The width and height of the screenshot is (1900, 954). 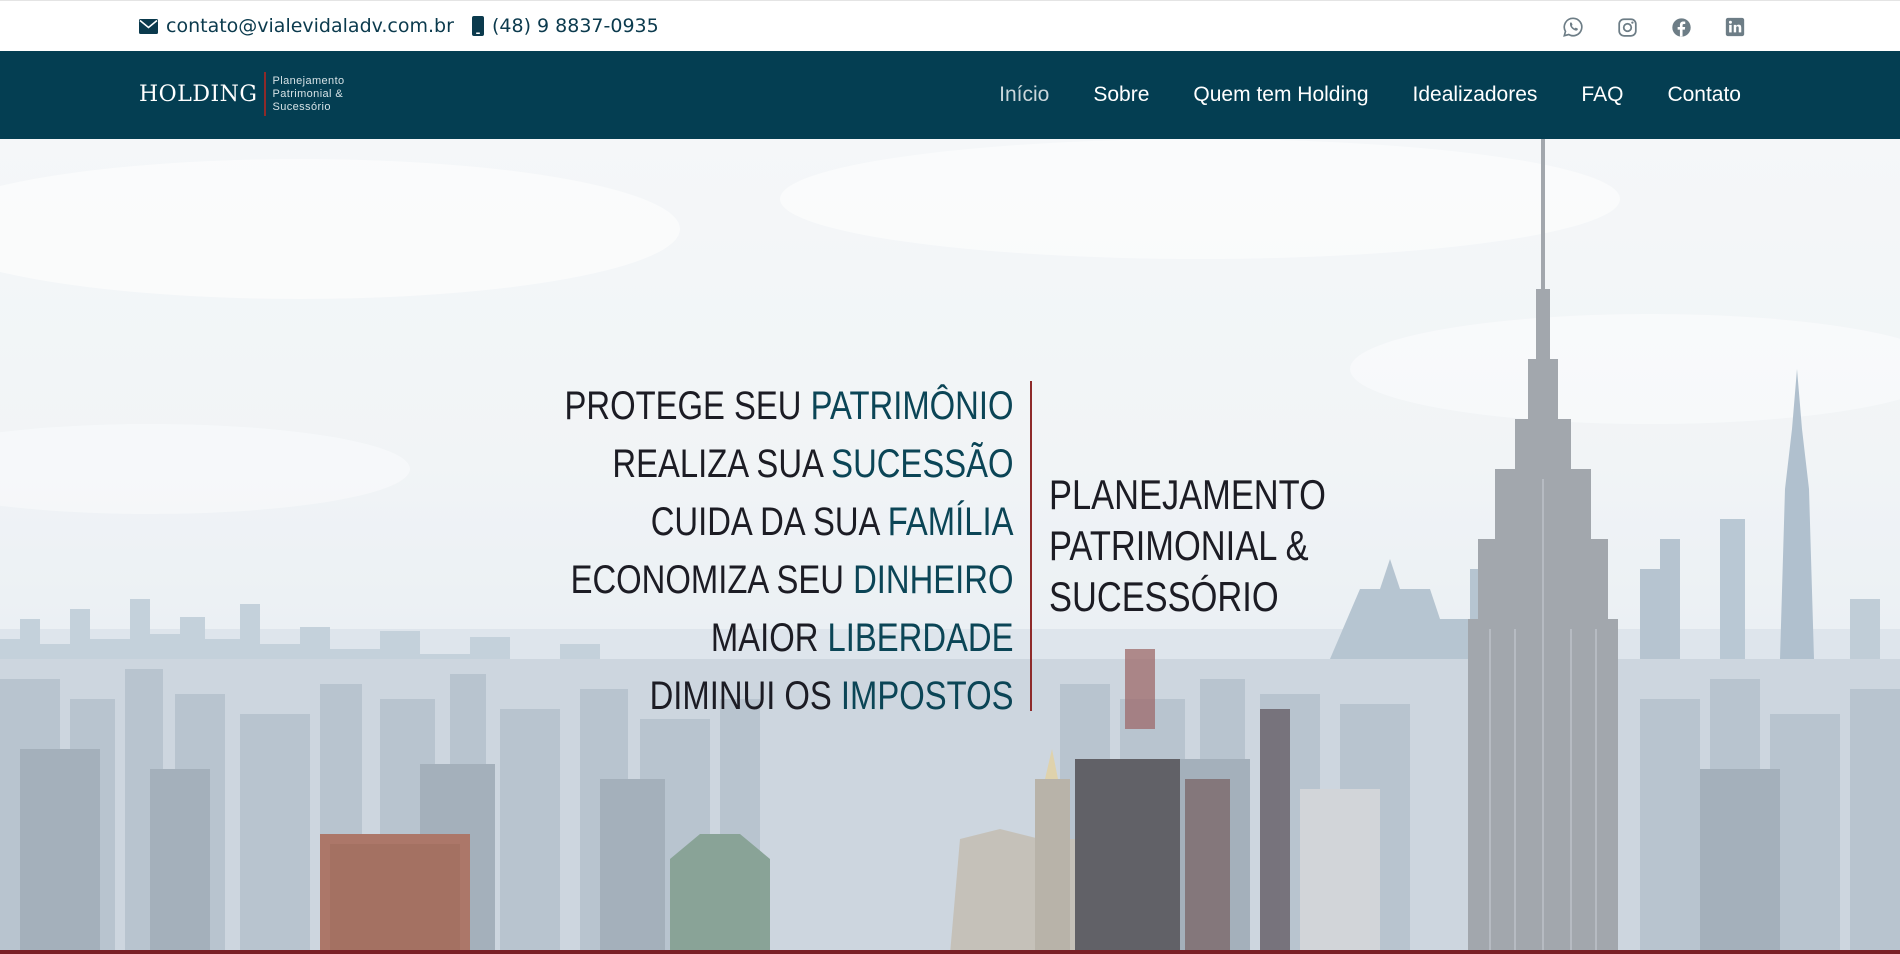 I want to click on email-text: contato@vialevidaladv.com.br, so click(x=310, y=26).